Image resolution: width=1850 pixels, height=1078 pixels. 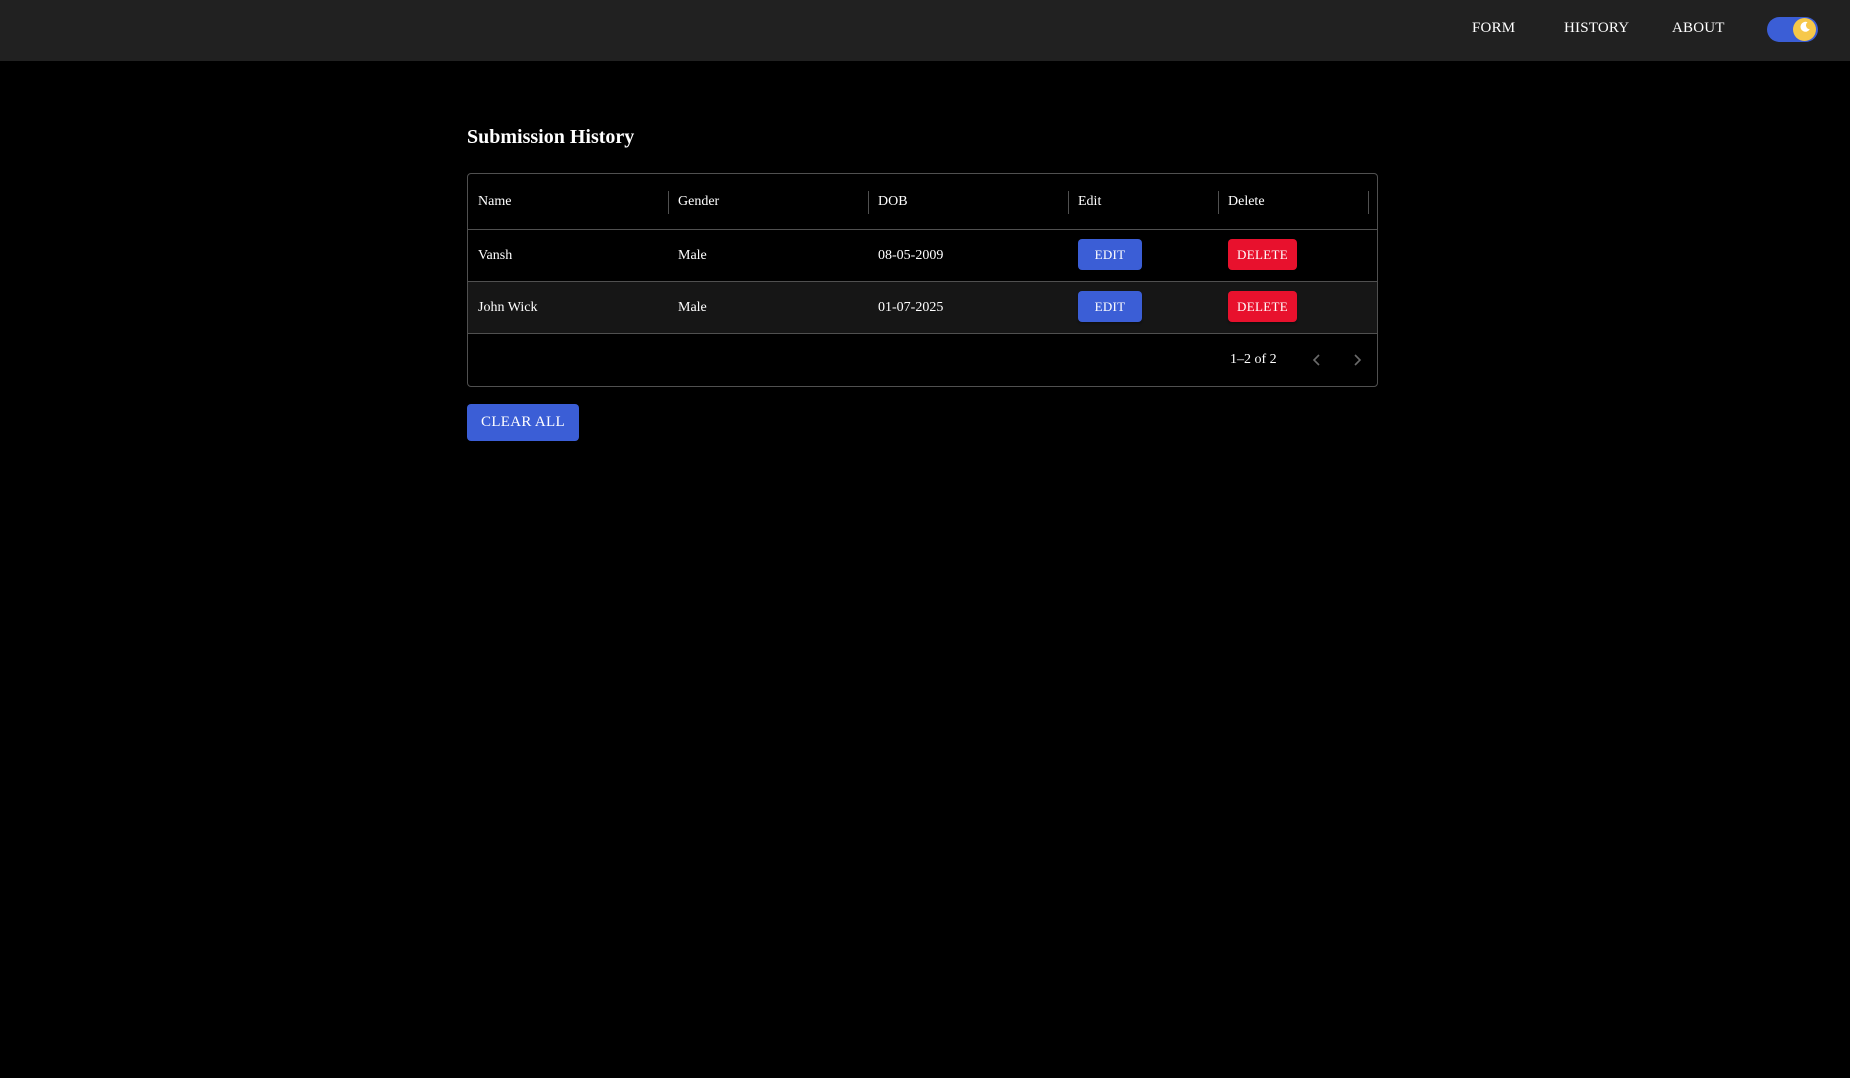 What do you see at coordinates (1357, 360) in the screenshot?
I see `chevron-right-icon` at bounding box center [1357, 360].